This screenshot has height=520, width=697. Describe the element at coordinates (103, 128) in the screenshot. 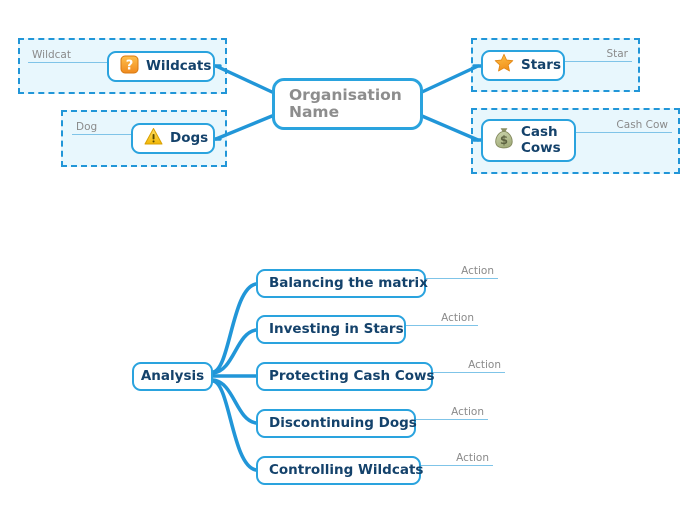

I see `sublabel-dog: Dog` at that location.